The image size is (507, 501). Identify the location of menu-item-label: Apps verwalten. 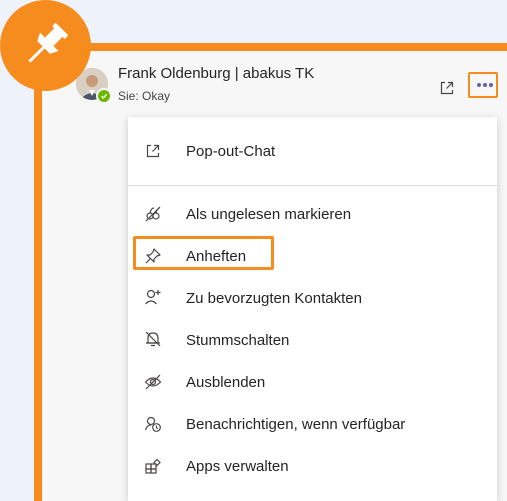
(237, 466).